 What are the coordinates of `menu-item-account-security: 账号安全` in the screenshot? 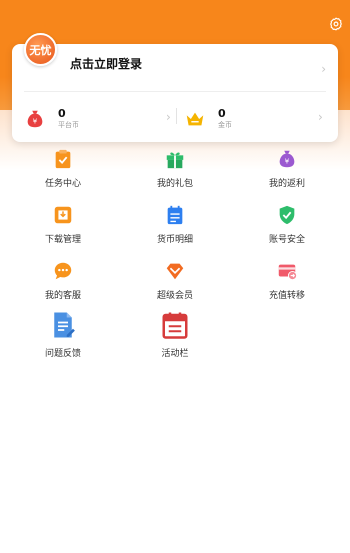 It's located at (287, 224).